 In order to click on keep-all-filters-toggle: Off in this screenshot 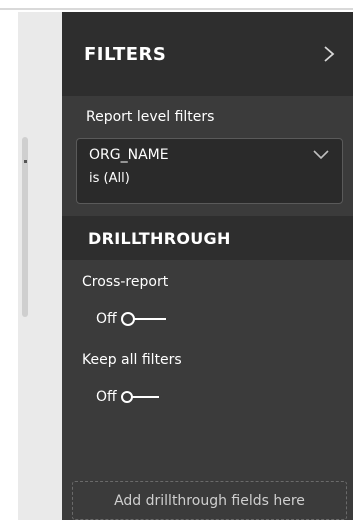, I will do `click(207, 397)`.